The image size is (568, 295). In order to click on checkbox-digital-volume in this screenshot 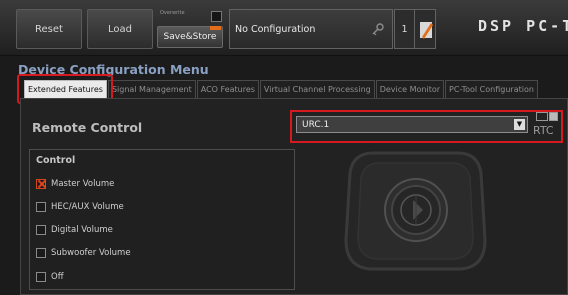, I will do `click(41, 230)`.